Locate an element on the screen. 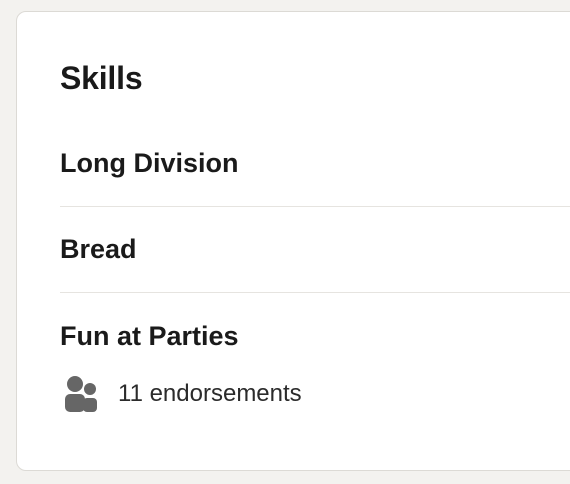 The height and width of the screenshot is (484, 570). endorsements-row: 11 endorsements is located at coordinates (183, 394).